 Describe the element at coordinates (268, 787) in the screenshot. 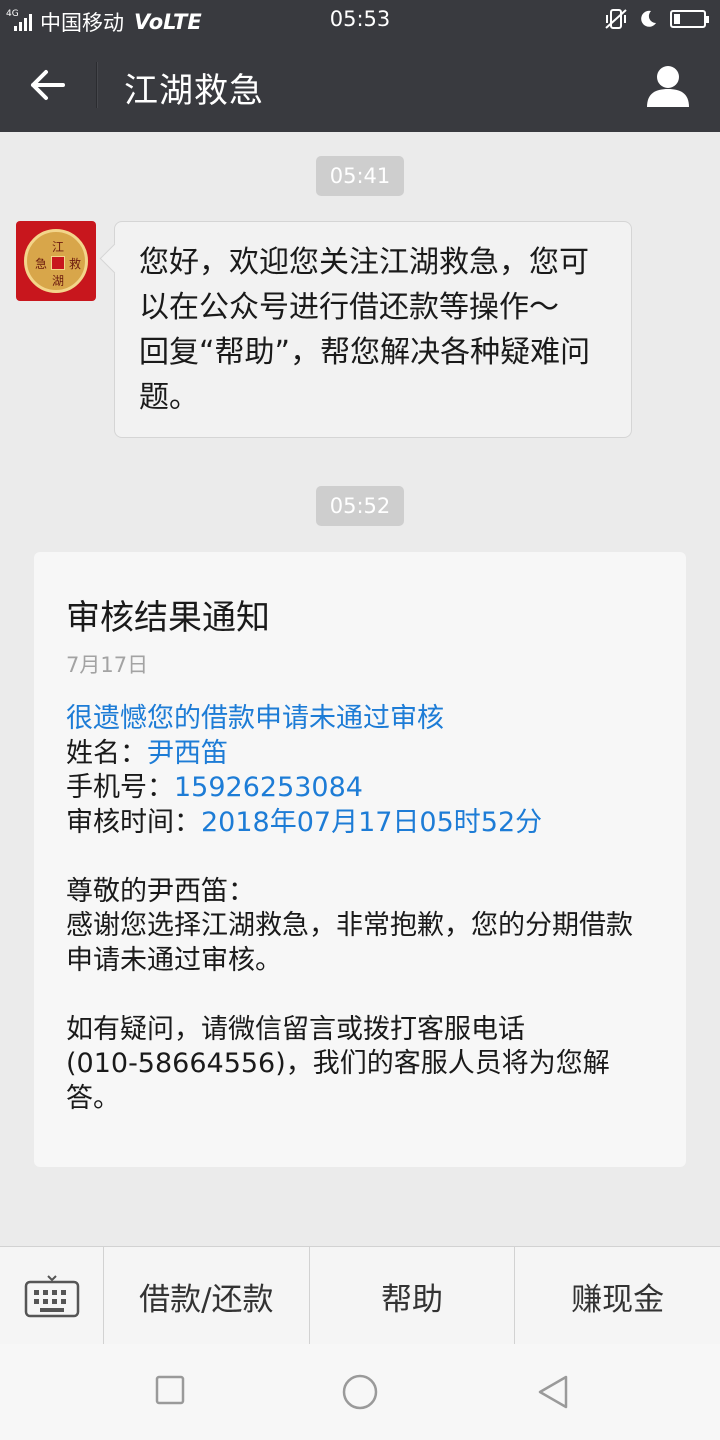

I see `phone-value: 15926253084` at that location.